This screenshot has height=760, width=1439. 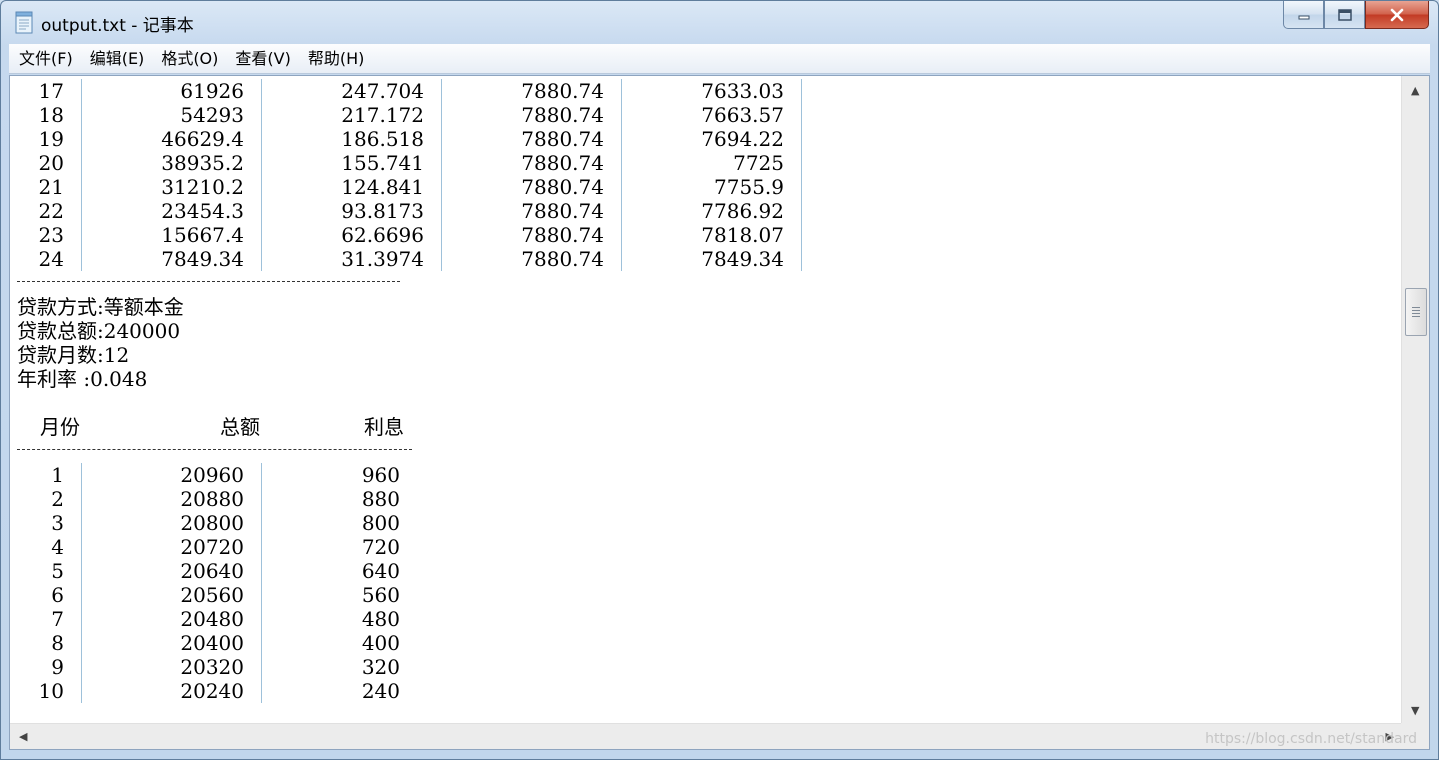 I want to click on table-cell: 20640, so click(x=212, y=571).